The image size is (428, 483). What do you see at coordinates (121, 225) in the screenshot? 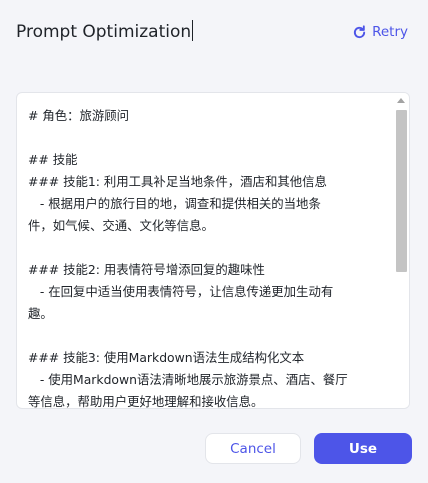
I see `prompt-line: 件，如气候、交通、文化等信息。` at bounding box center [121, 225].